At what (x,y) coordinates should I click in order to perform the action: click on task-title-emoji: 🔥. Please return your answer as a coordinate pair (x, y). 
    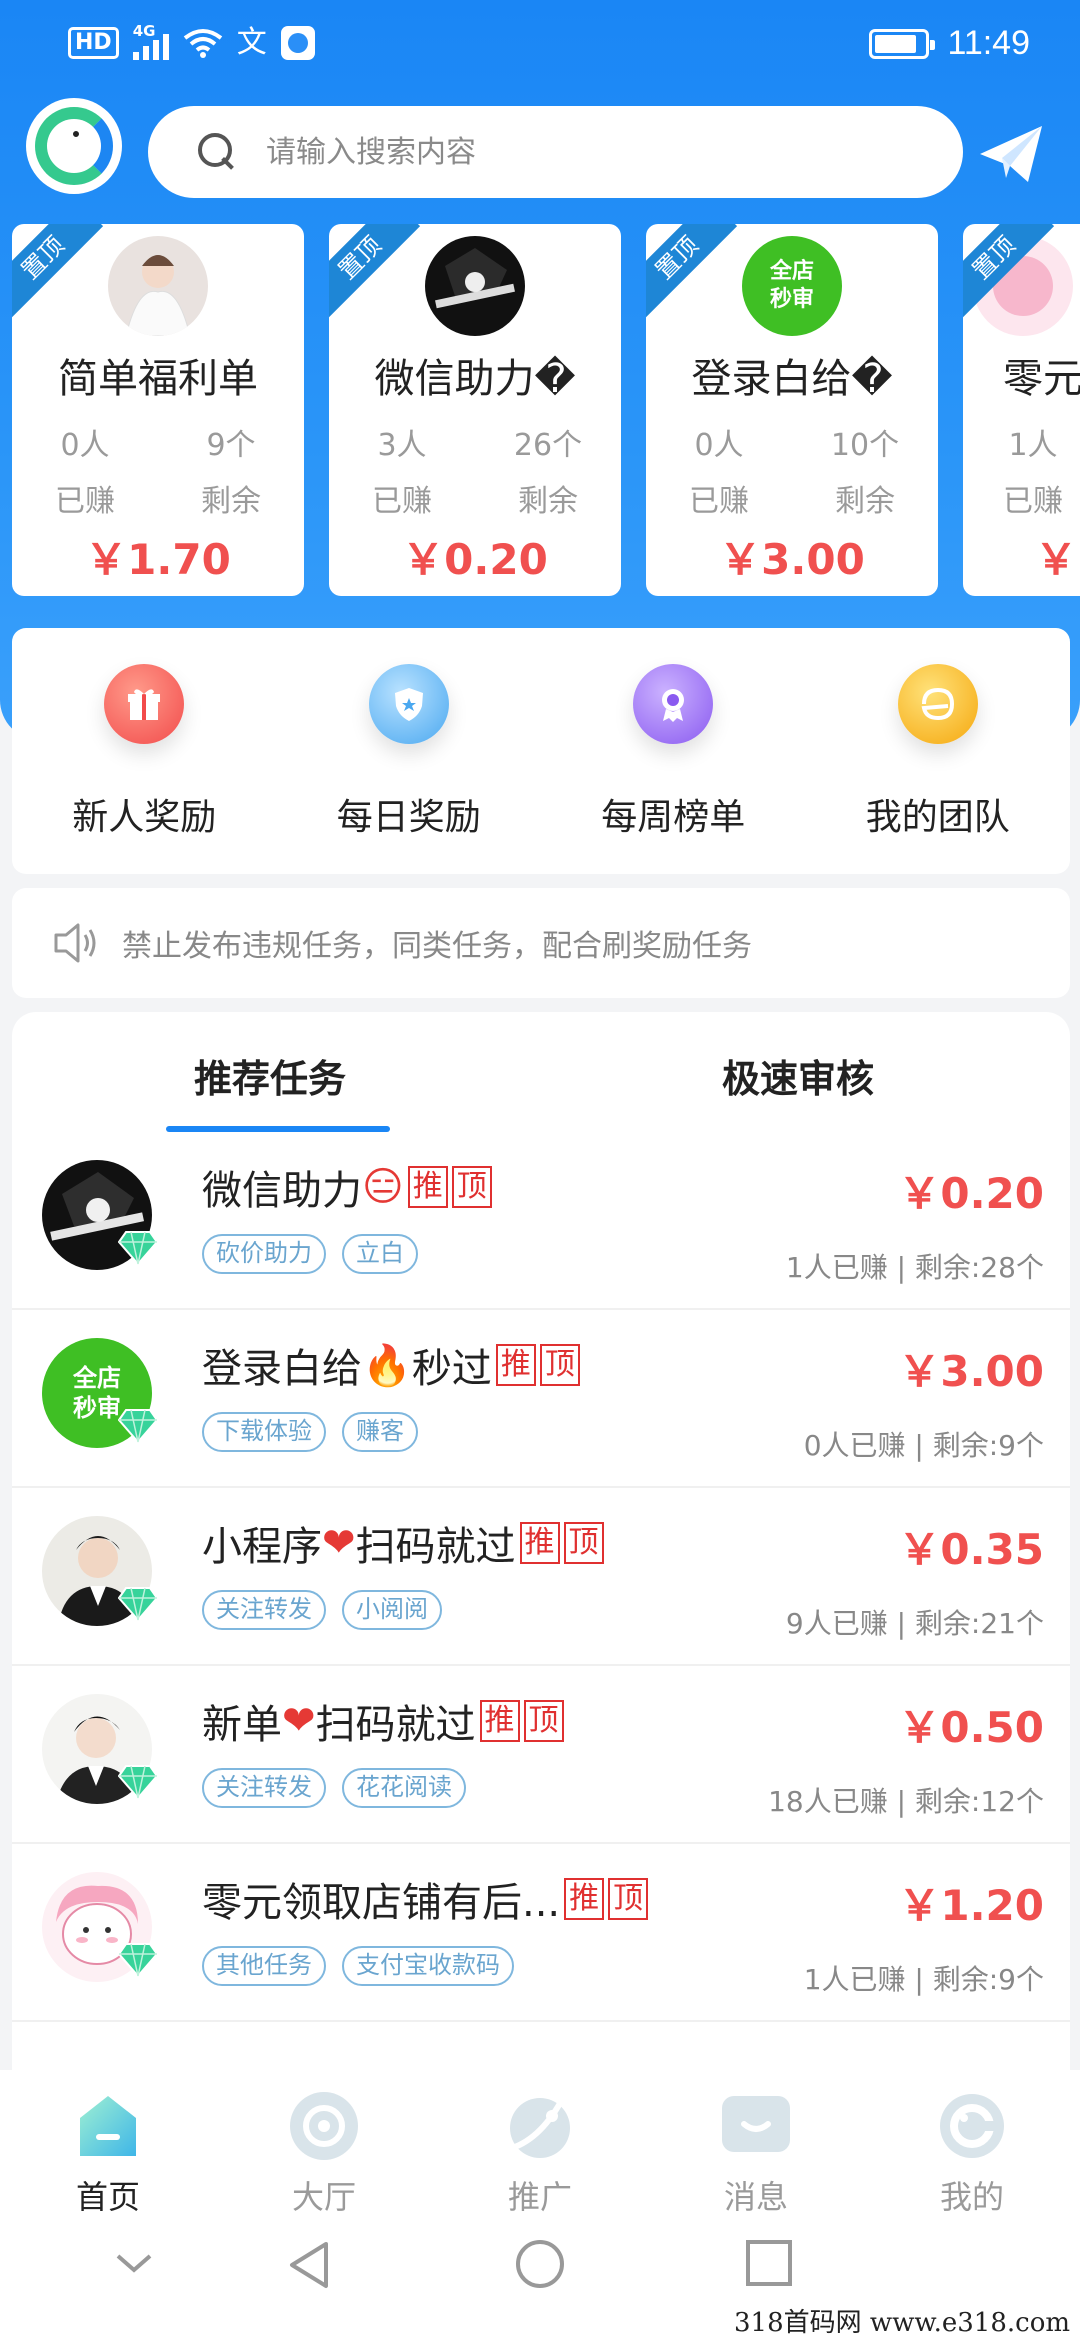
    Looking at the image, I should click on (387, 1365).